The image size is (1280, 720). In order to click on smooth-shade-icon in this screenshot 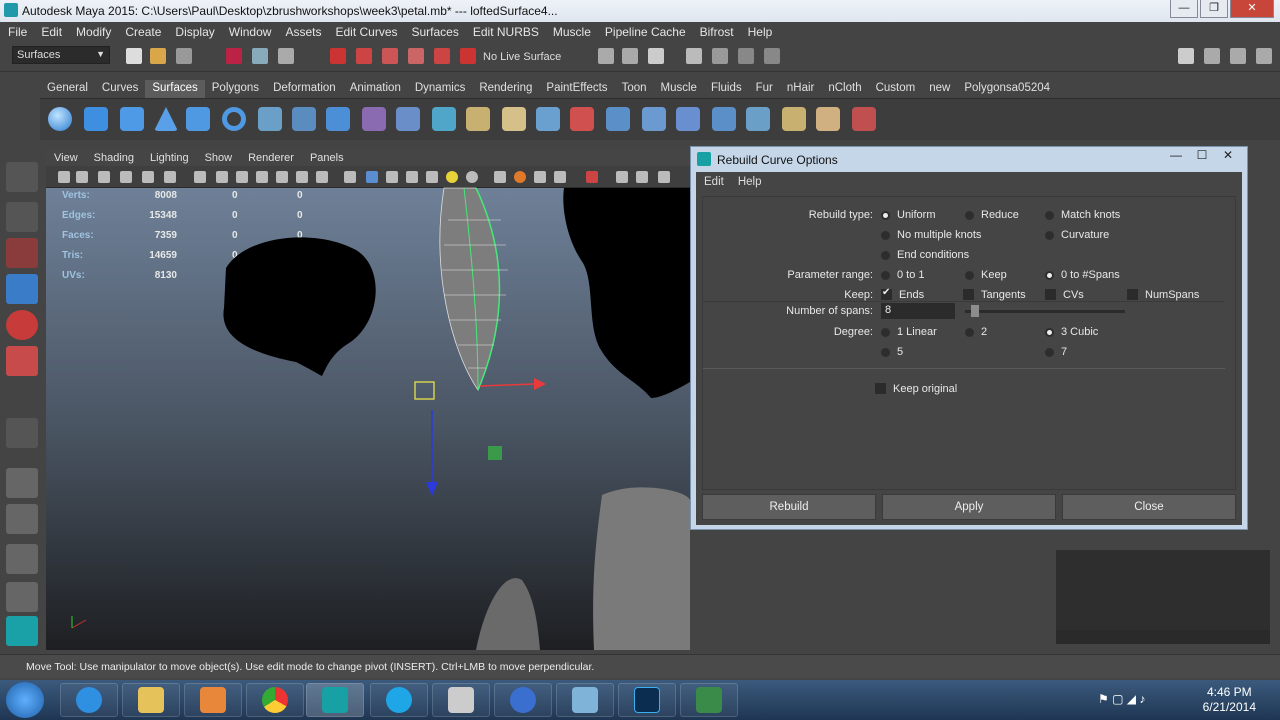, I will do `click(222, 177)`.